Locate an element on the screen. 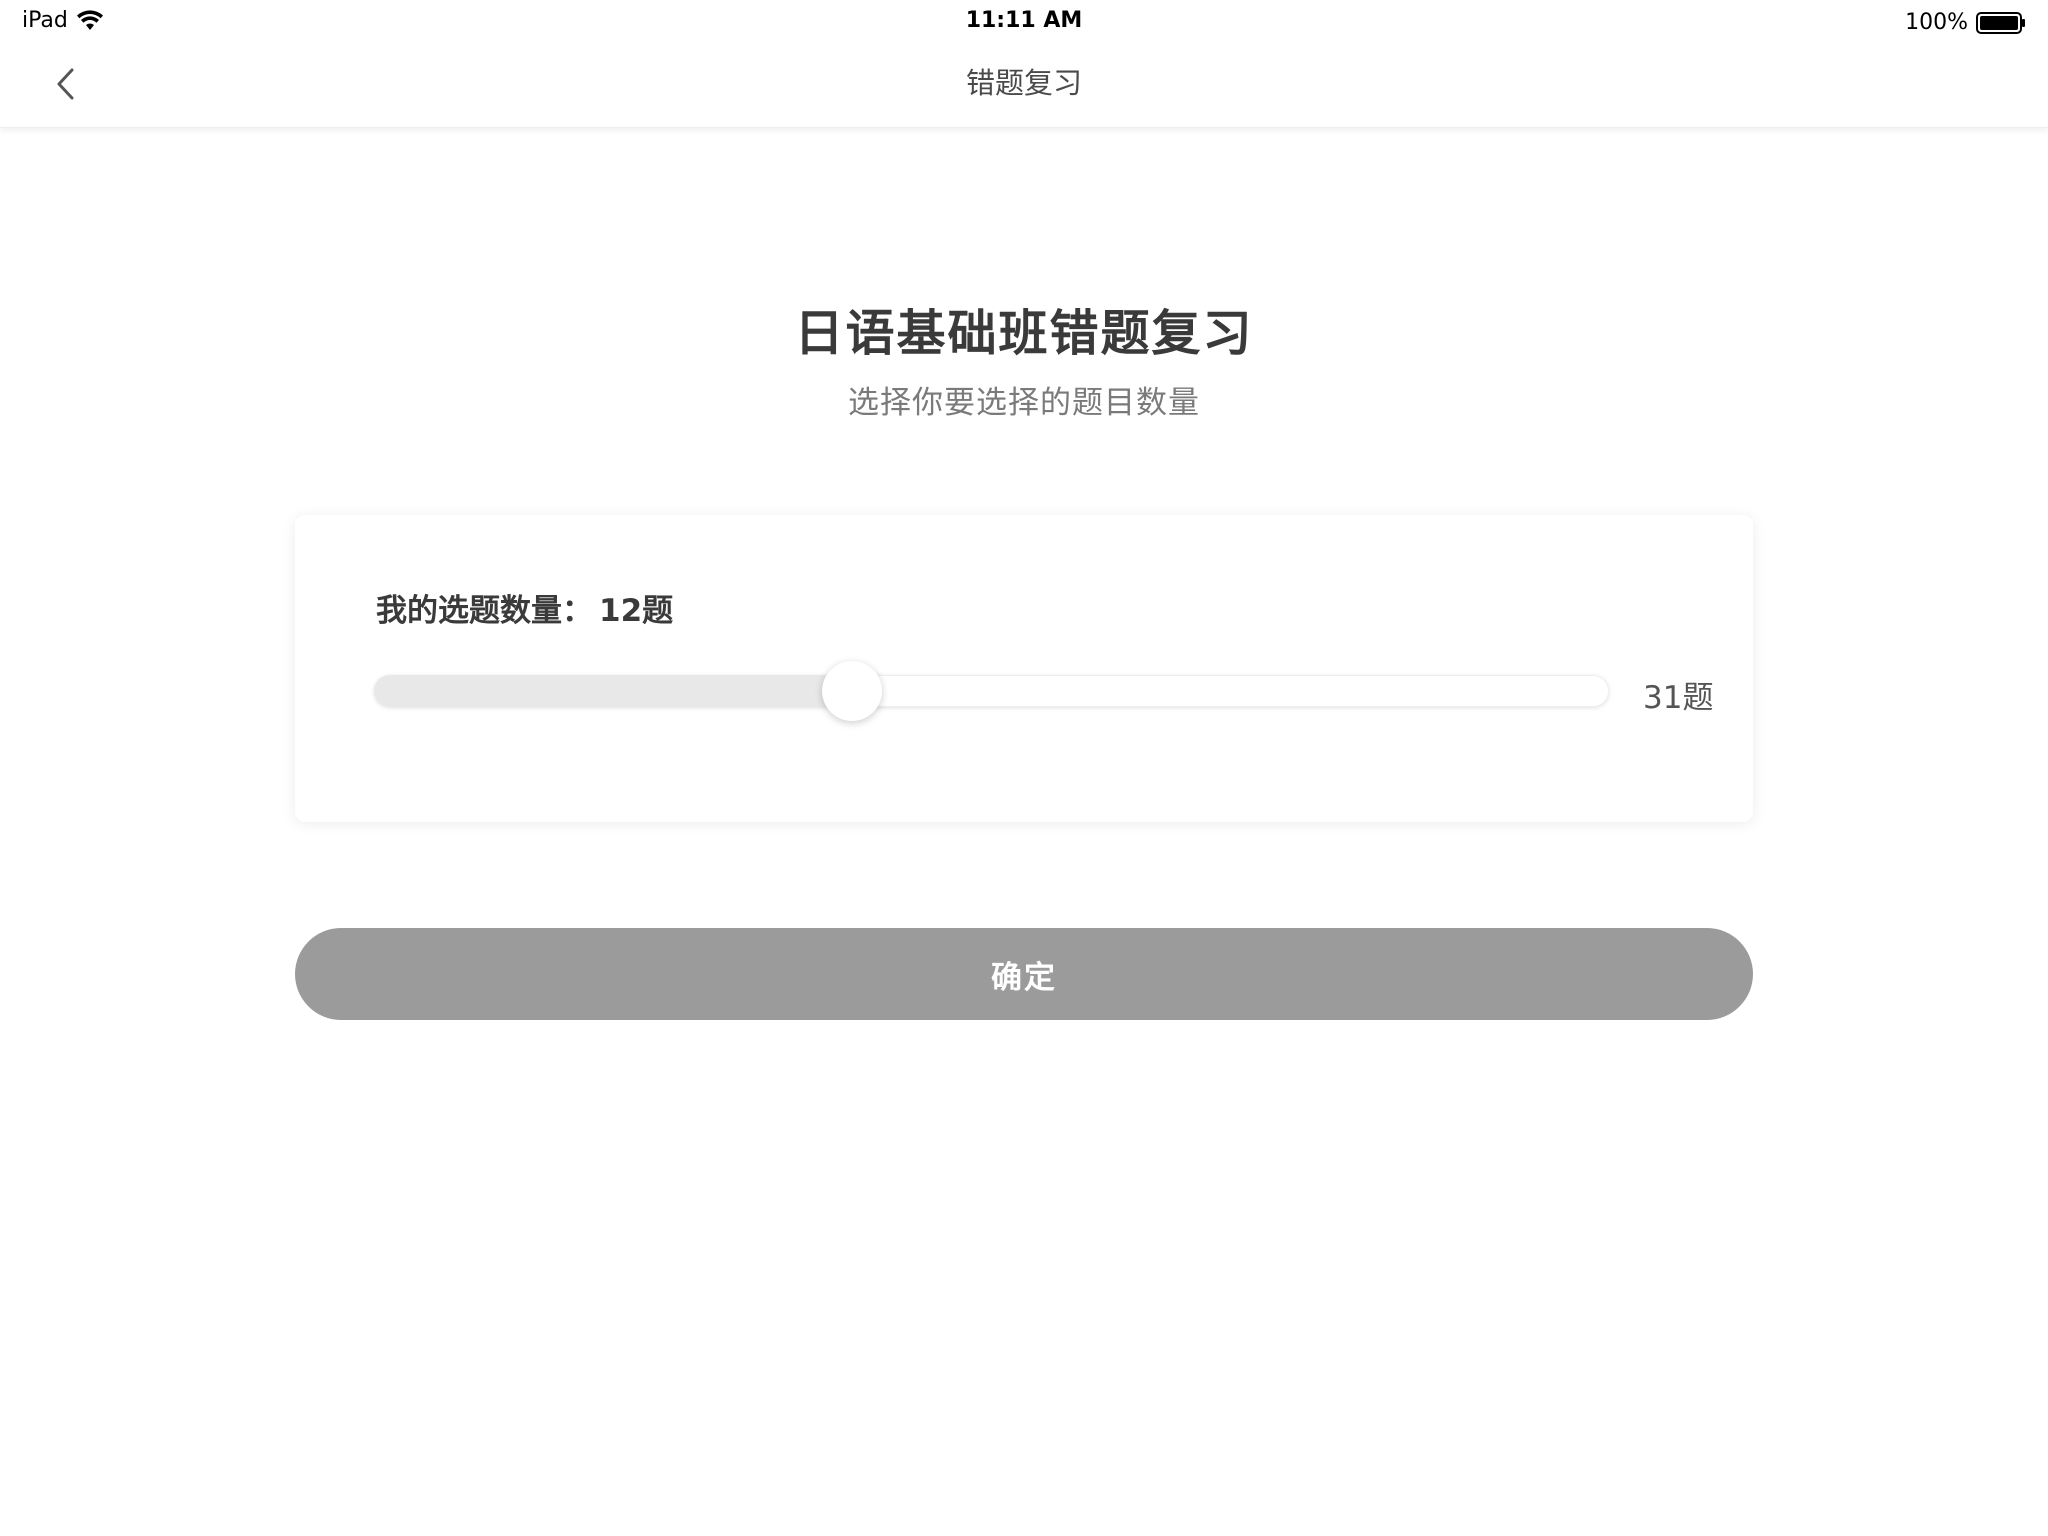  status-battery: 100% is located at coordinates (1965, 22).